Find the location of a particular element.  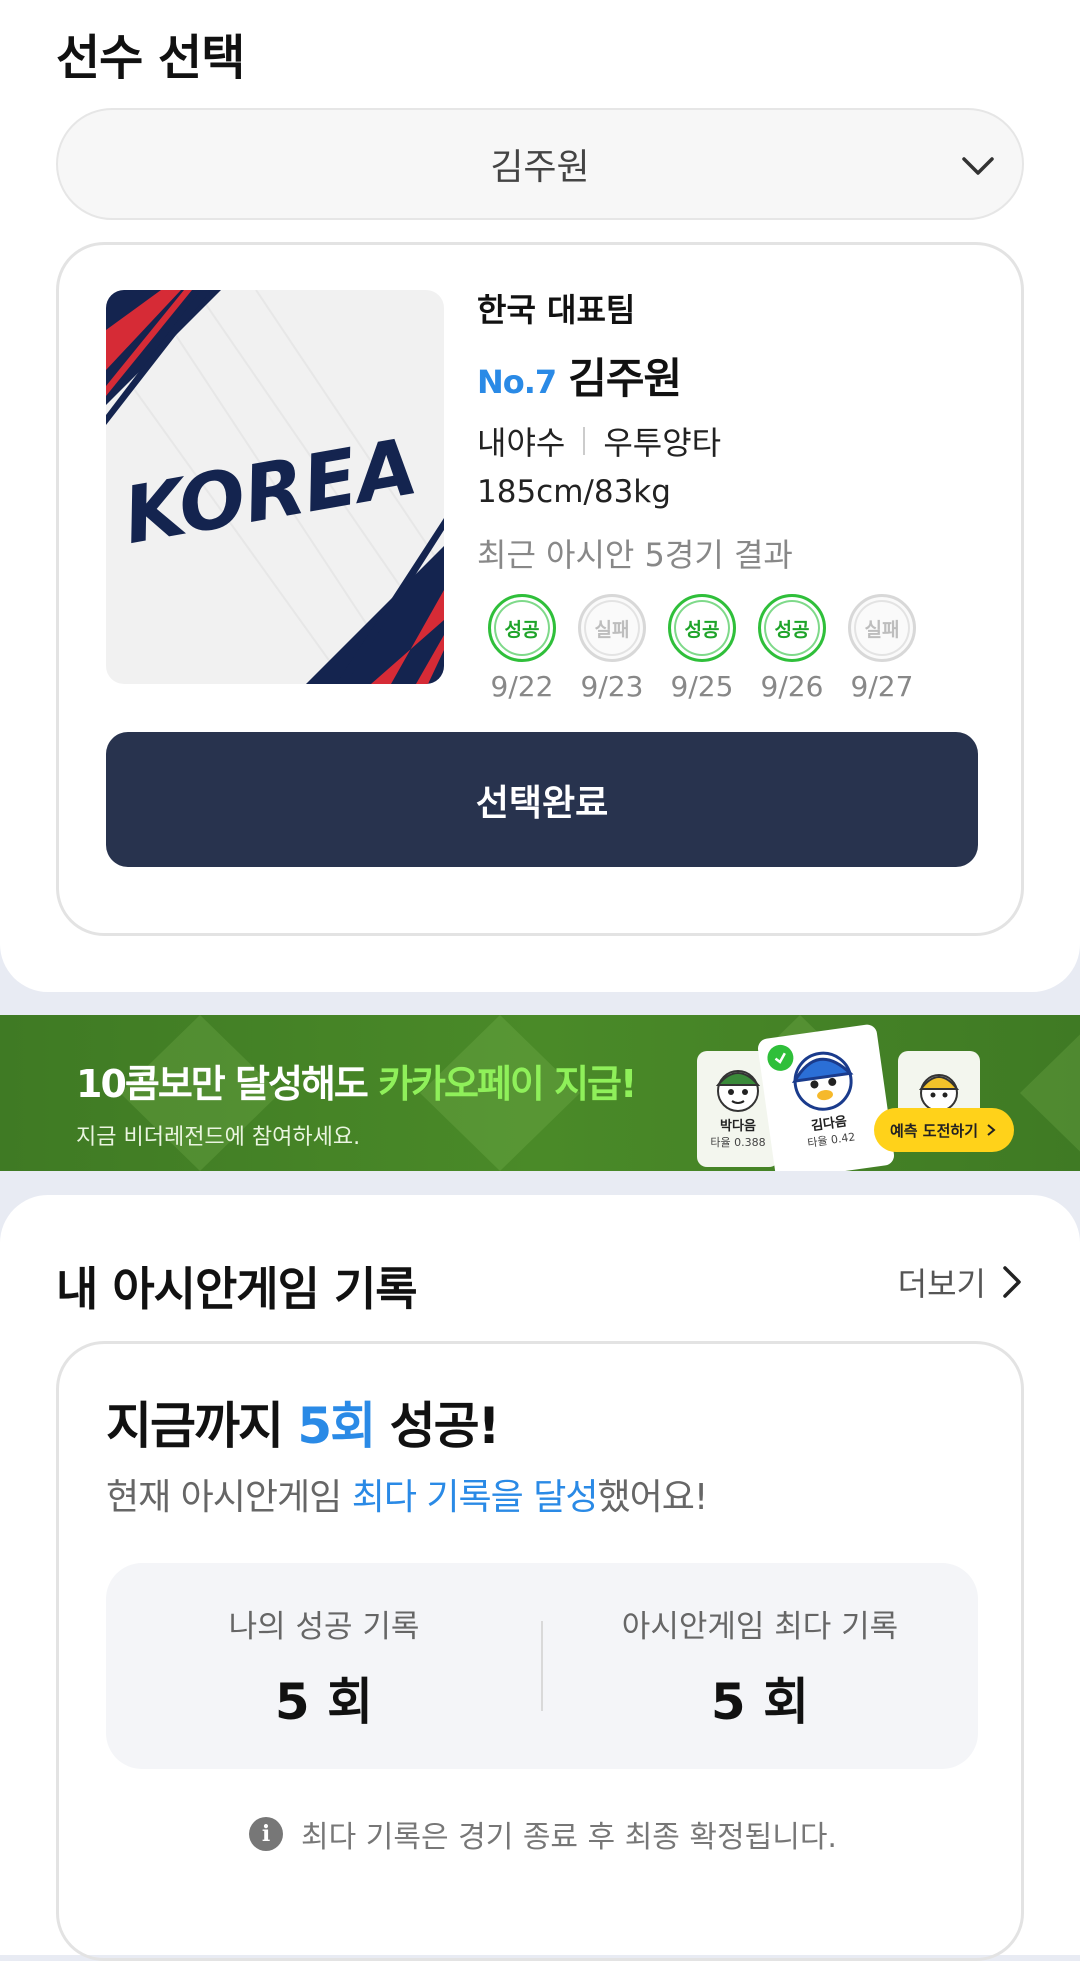

record-section-title: 내 아시안게임 기록 is located at coordinates (237, 1289).